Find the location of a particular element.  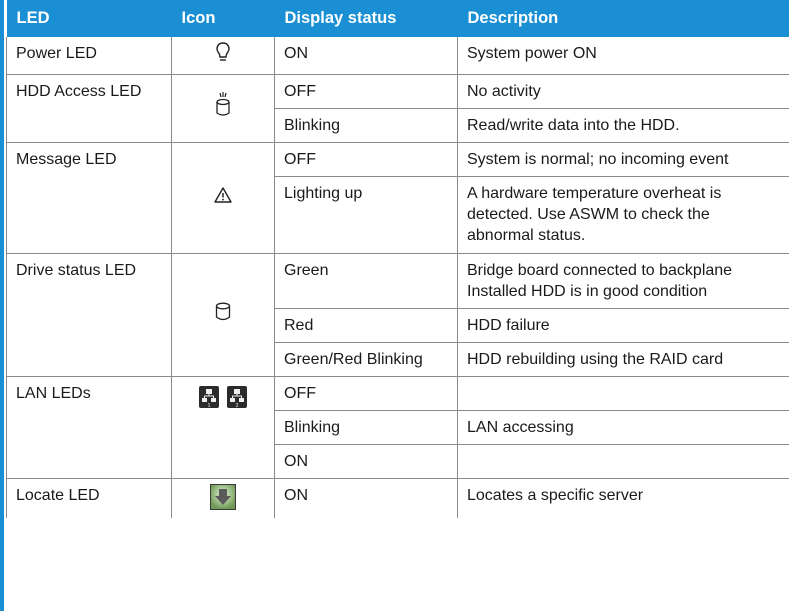

led-name: Message LED is located at coordinates (89, 197).